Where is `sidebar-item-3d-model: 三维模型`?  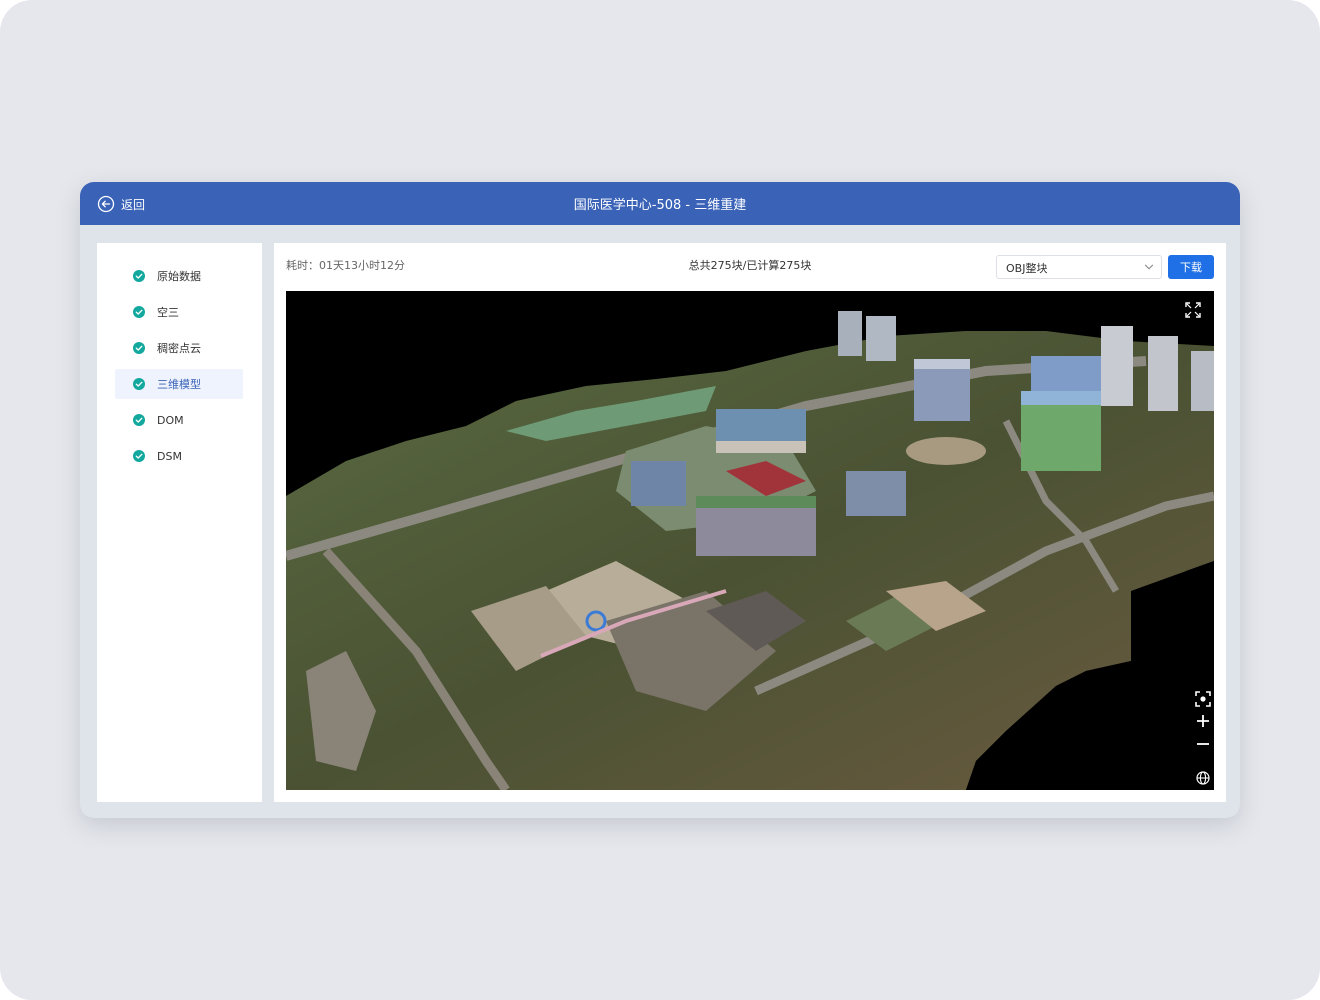 sidebar-item-3d-model: 三维模型 is located at coordinates (179, 384).